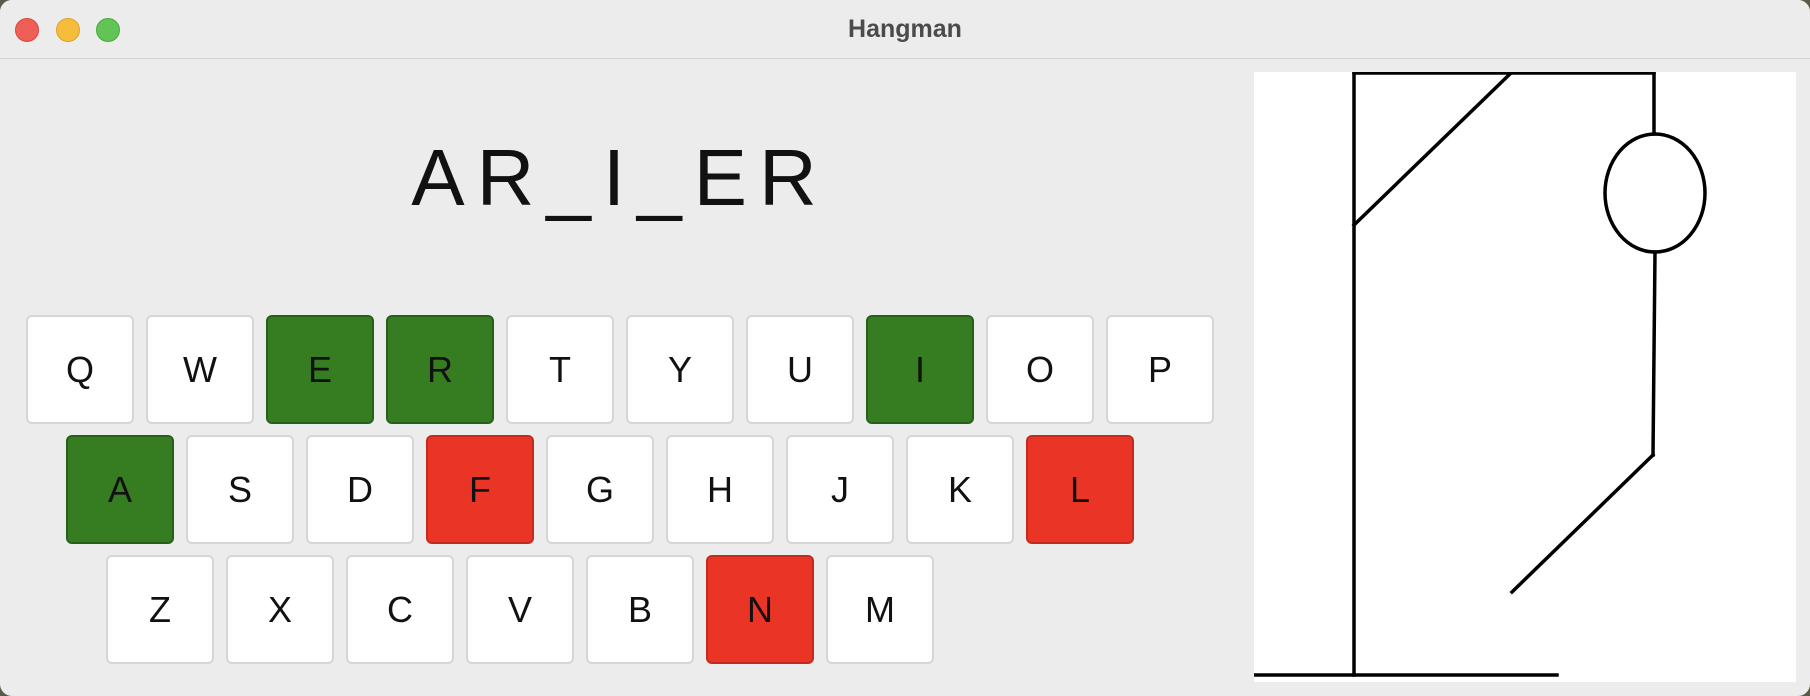 The height and width of the screenshot is (696, 1810). What do you see at coordinates (1040, 369) in the screenshot?
I see `key-o: O` at bounding box center [1040, 369].